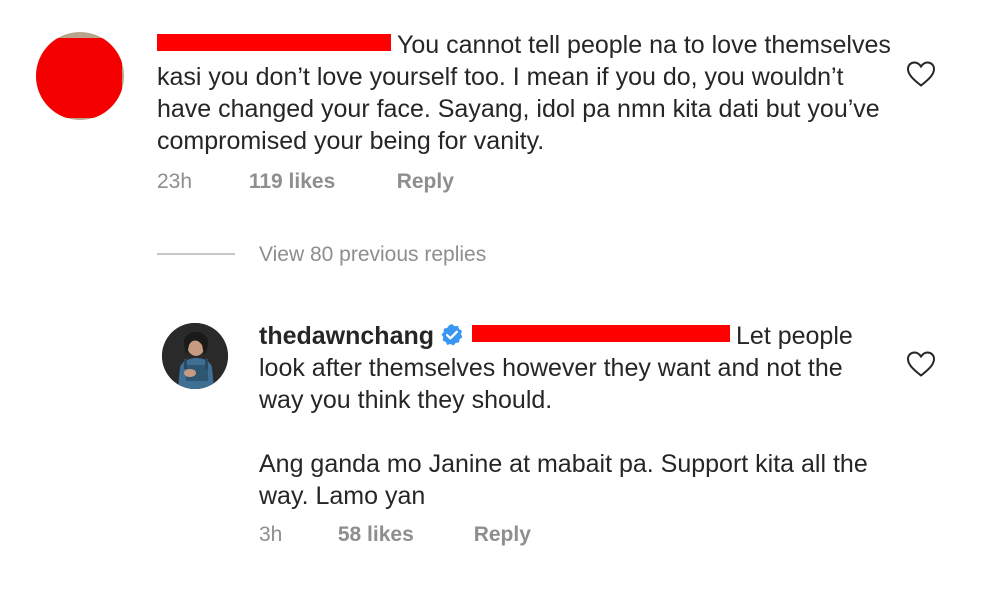 The width and height of the screenshot is (1000, 595). I want to click on avatar-redaction, so click(79, 78).